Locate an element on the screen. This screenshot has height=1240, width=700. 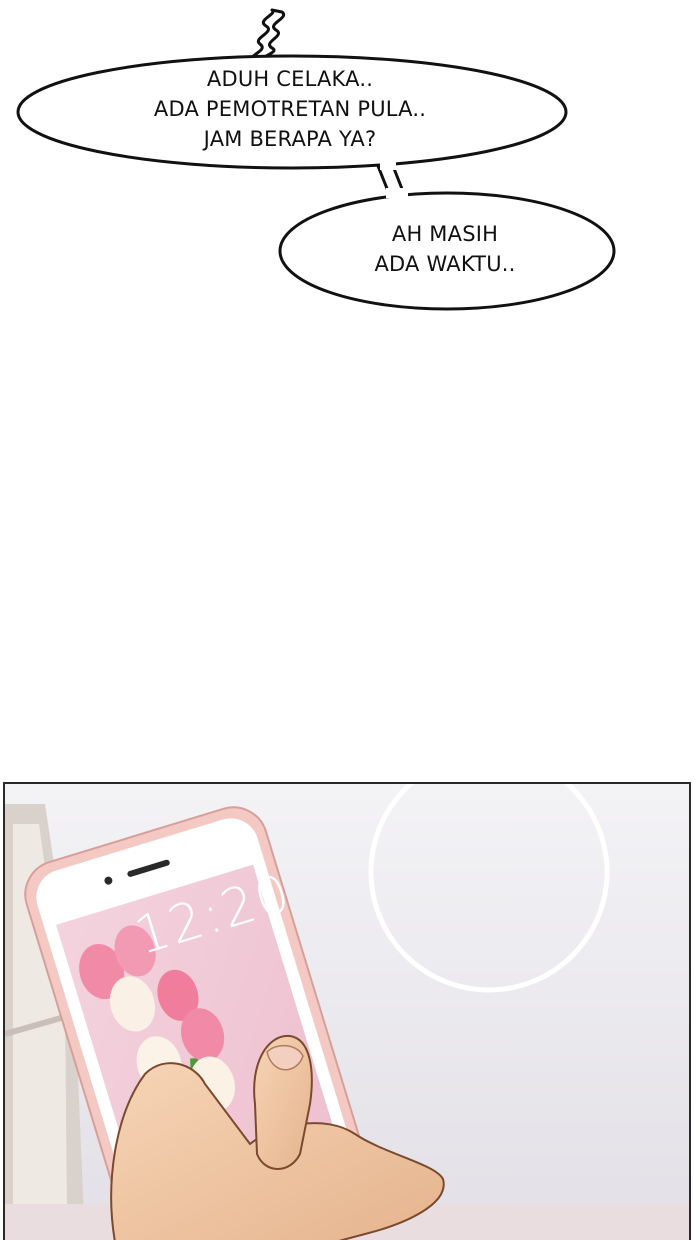
bubble1-line: ADA PEMOTRETAN PULA.. is located at coordinates (290, 109).